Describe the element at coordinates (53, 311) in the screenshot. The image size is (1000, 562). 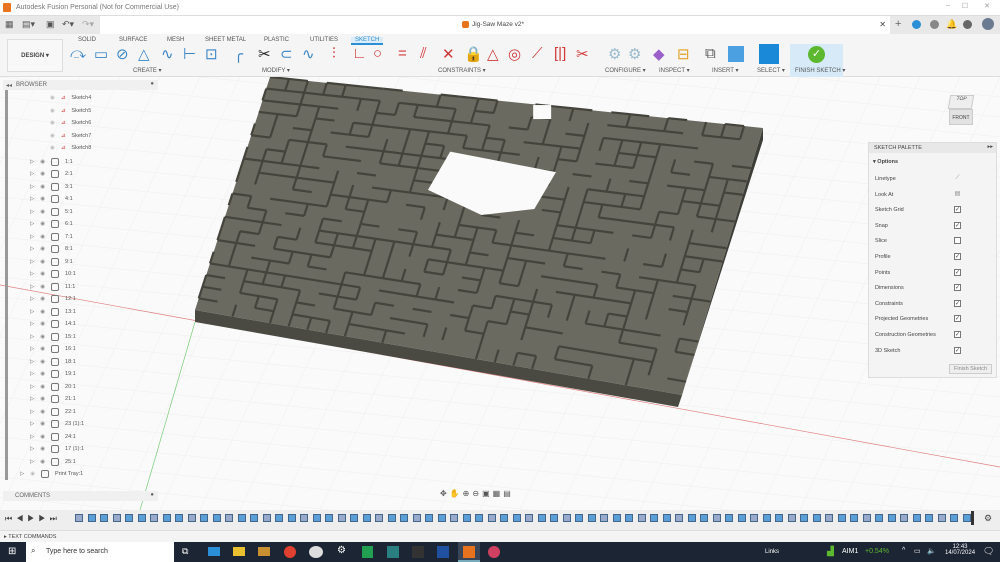
I see `browser-body-item: ▷ ◉ 13:1` at that location.